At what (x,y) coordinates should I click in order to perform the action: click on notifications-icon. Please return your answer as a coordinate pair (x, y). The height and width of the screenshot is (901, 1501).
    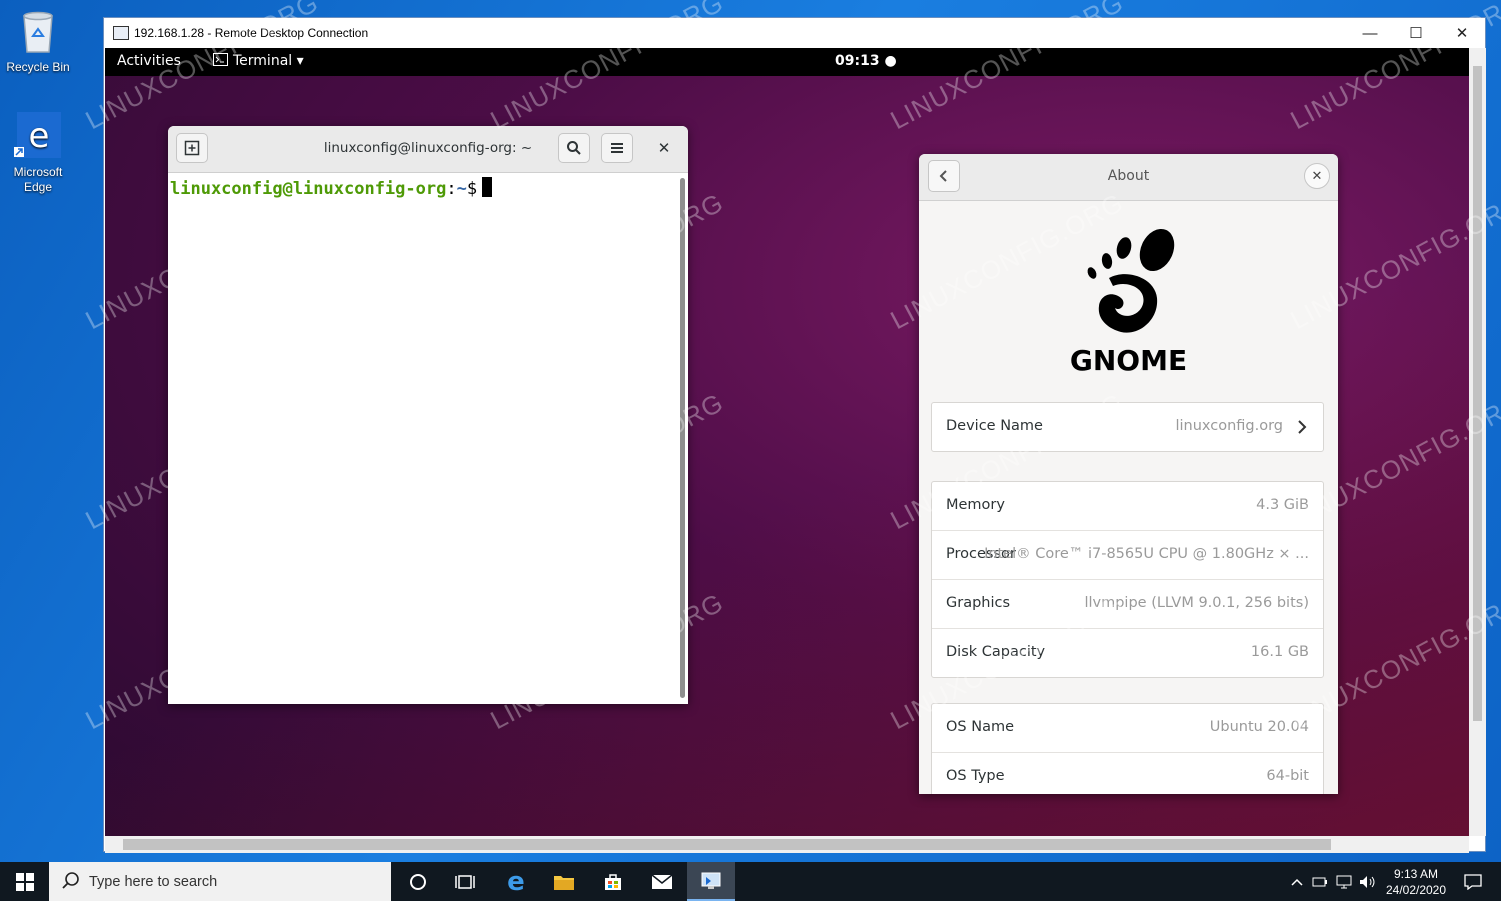
    Looking at the image, I should click on (1473, 881).